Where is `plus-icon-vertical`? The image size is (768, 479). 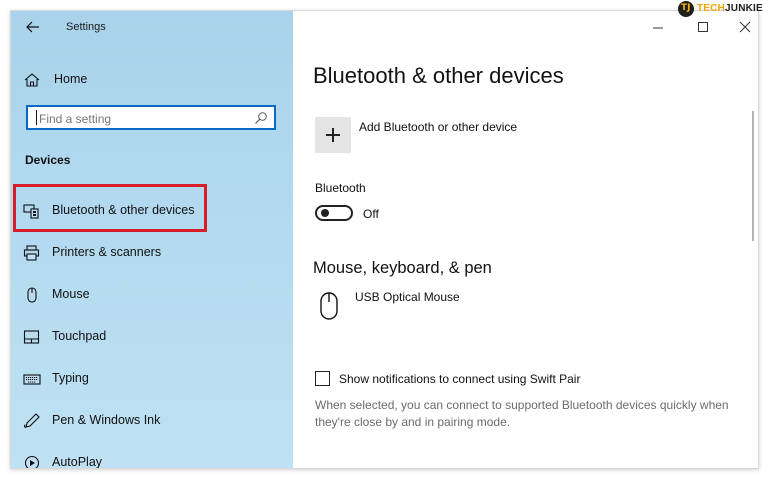
plus-icon-vertical is located at coordinates (333, 135).